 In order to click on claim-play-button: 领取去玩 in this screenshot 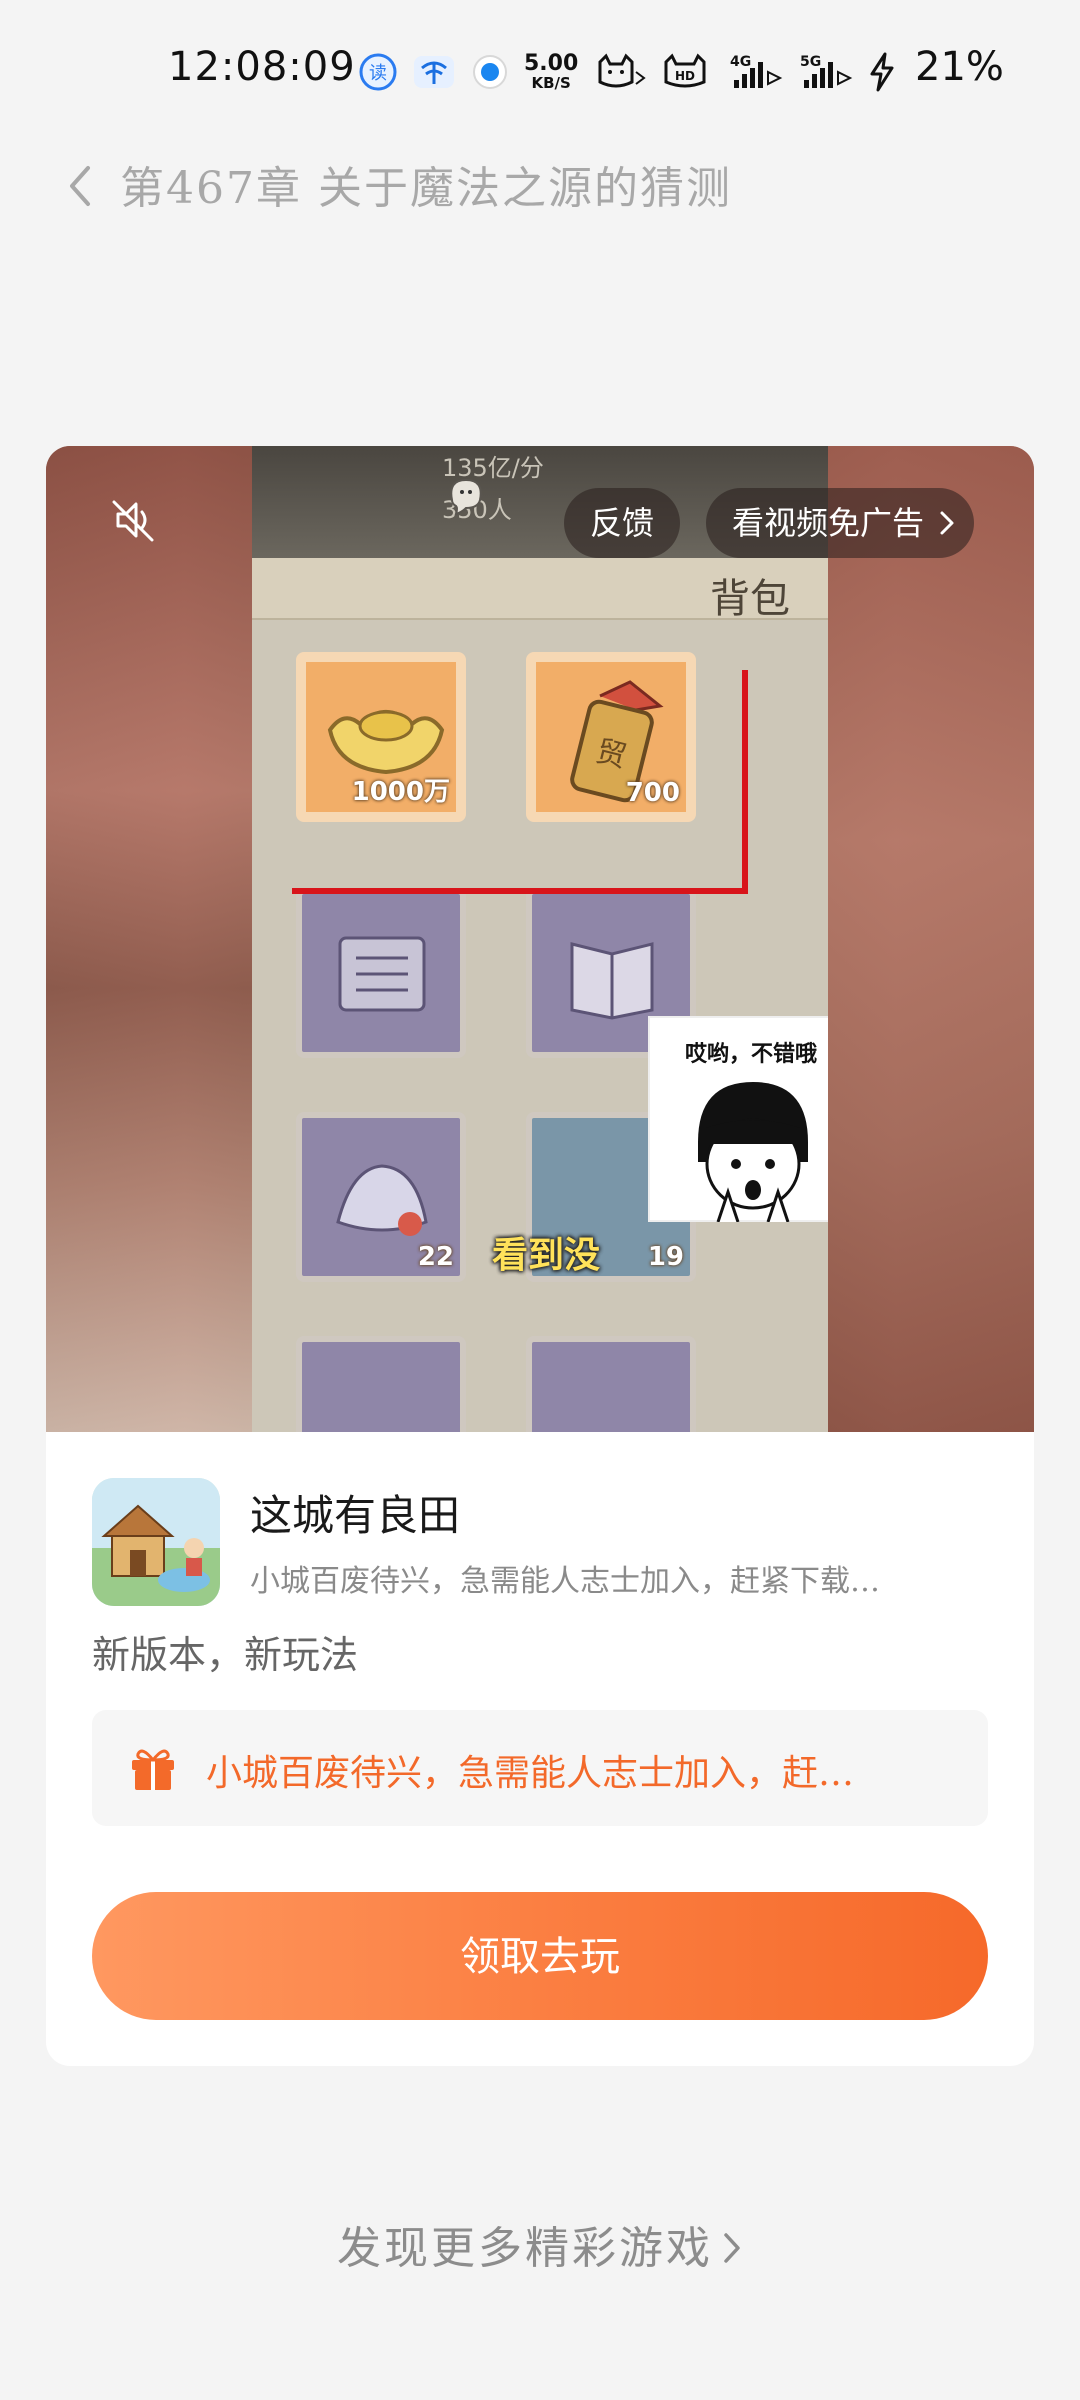, I will do `click(540, 1956)`.